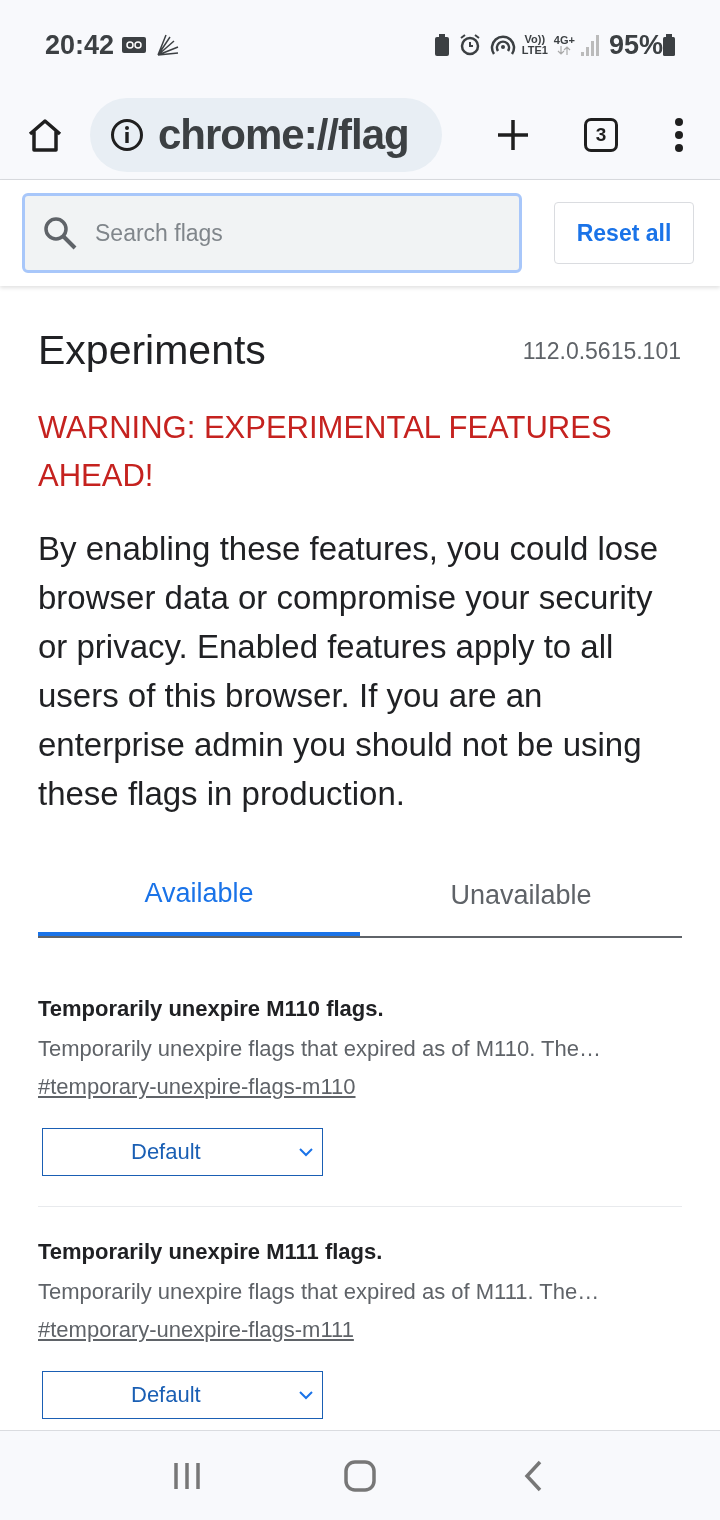 This screenshot has height=1520, width=720. Describe the element at coordinates (564, 50) in the screenshot. I see `data-arrows-icon` at that location.